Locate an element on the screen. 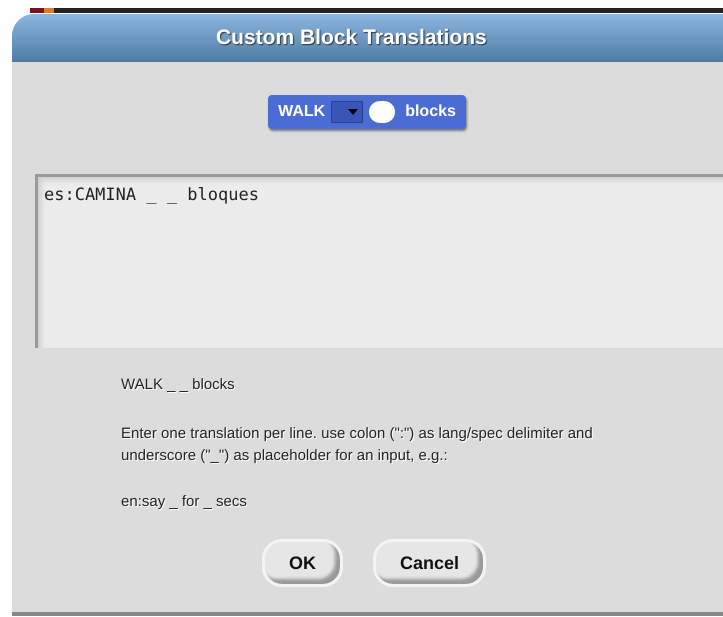  dropdown-slot is located at coordinates (347, 112).